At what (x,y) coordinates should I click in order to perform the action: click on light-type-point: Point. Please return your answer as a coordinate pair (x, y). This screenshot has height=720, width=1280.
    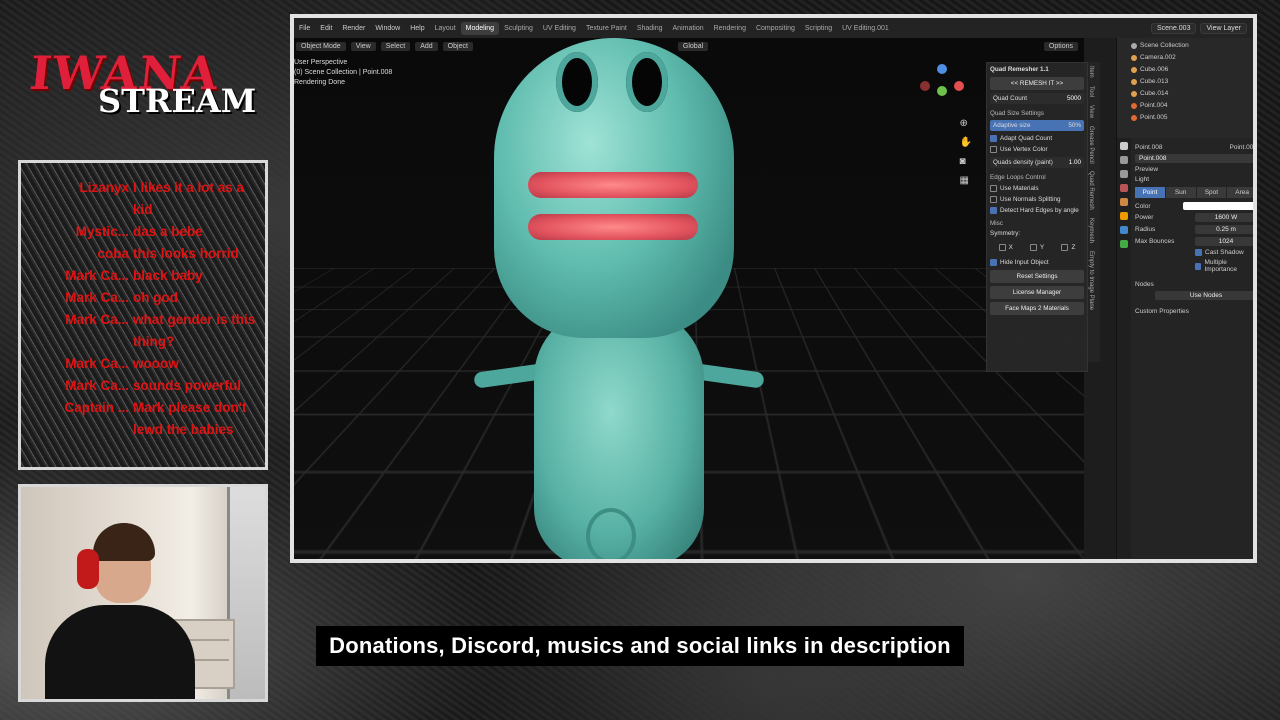
    Looking at the image, I should click on (1150, 192).